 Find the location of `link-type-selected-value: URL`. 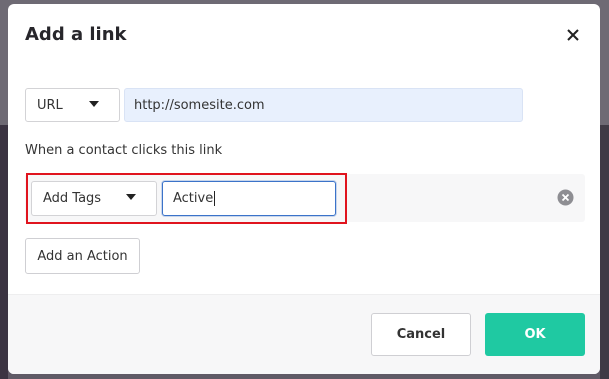

link-type-selected-value: URL is located at coordinates (50, 105).